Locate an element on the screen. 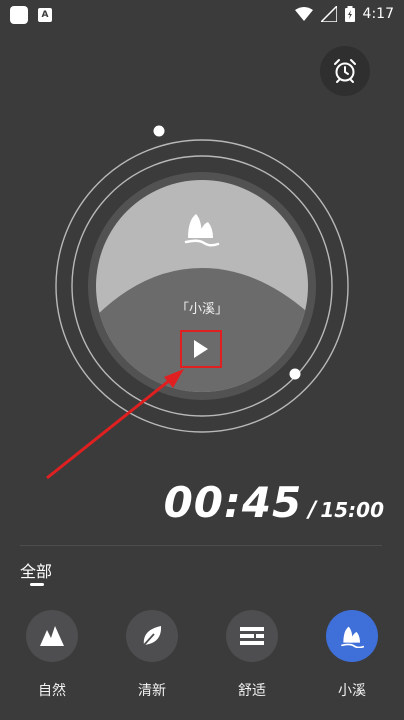  category-comfort: 舒适 is located at coordinates (252, 655).